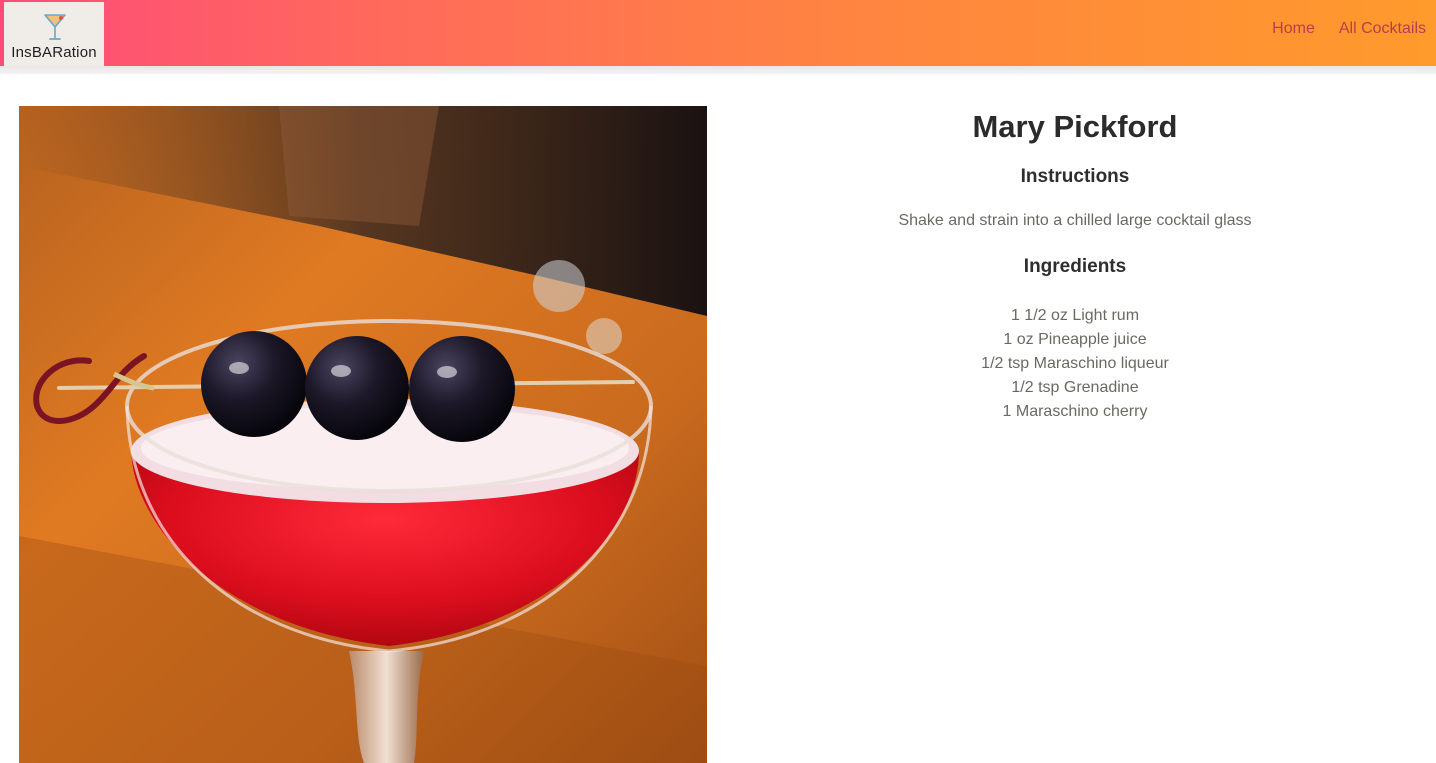 This screenshot has height=763, width=1436. Describe the element at coordinates (1075, 339) in the screenshot. I see `ingredient-item: 1 oz Pineapple juice` at that location.